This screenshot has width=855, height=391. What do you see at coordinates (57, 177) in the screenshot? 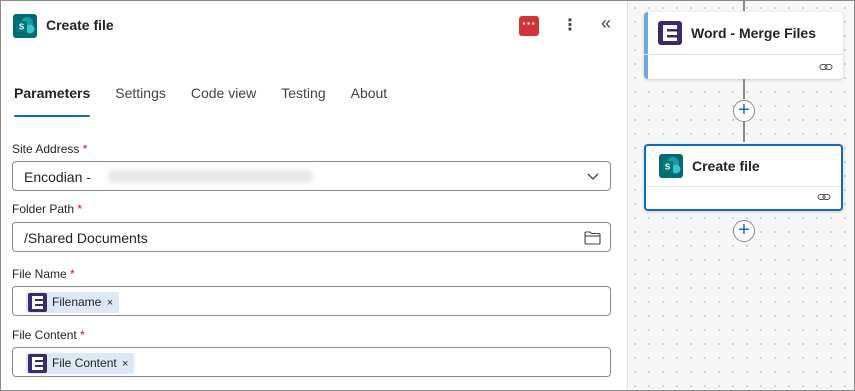
I see `site-address-value: Encodian -` at bounding box center [57, 177].